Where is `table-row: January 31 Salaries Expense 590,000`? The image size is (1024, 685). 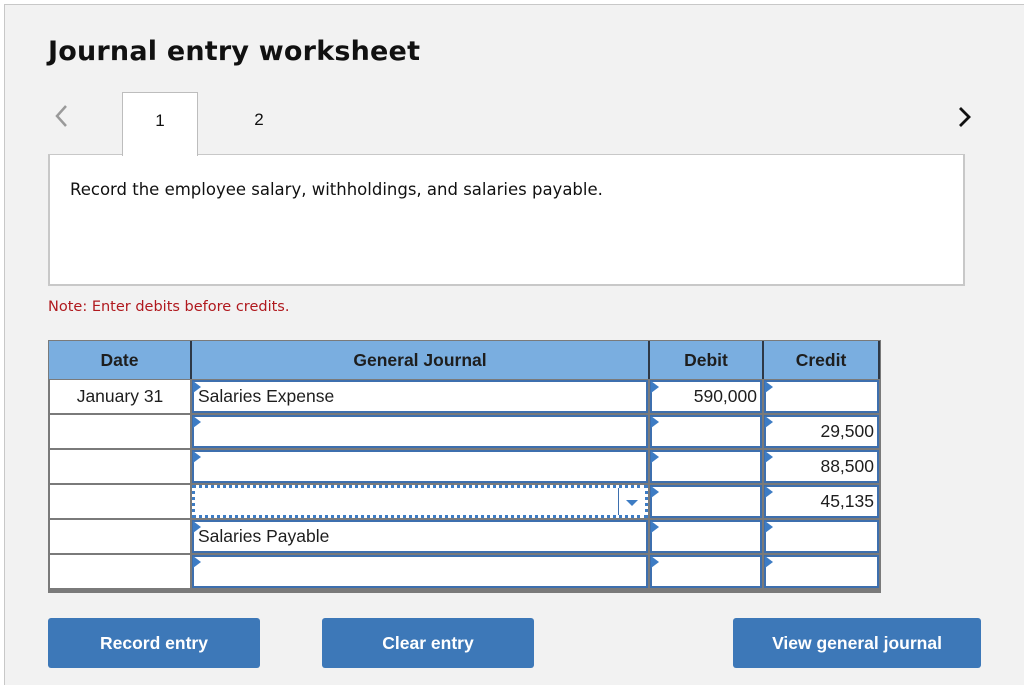
table-row: January 31 Salaries Expense 590,000 is located at coordinates (464, 397).